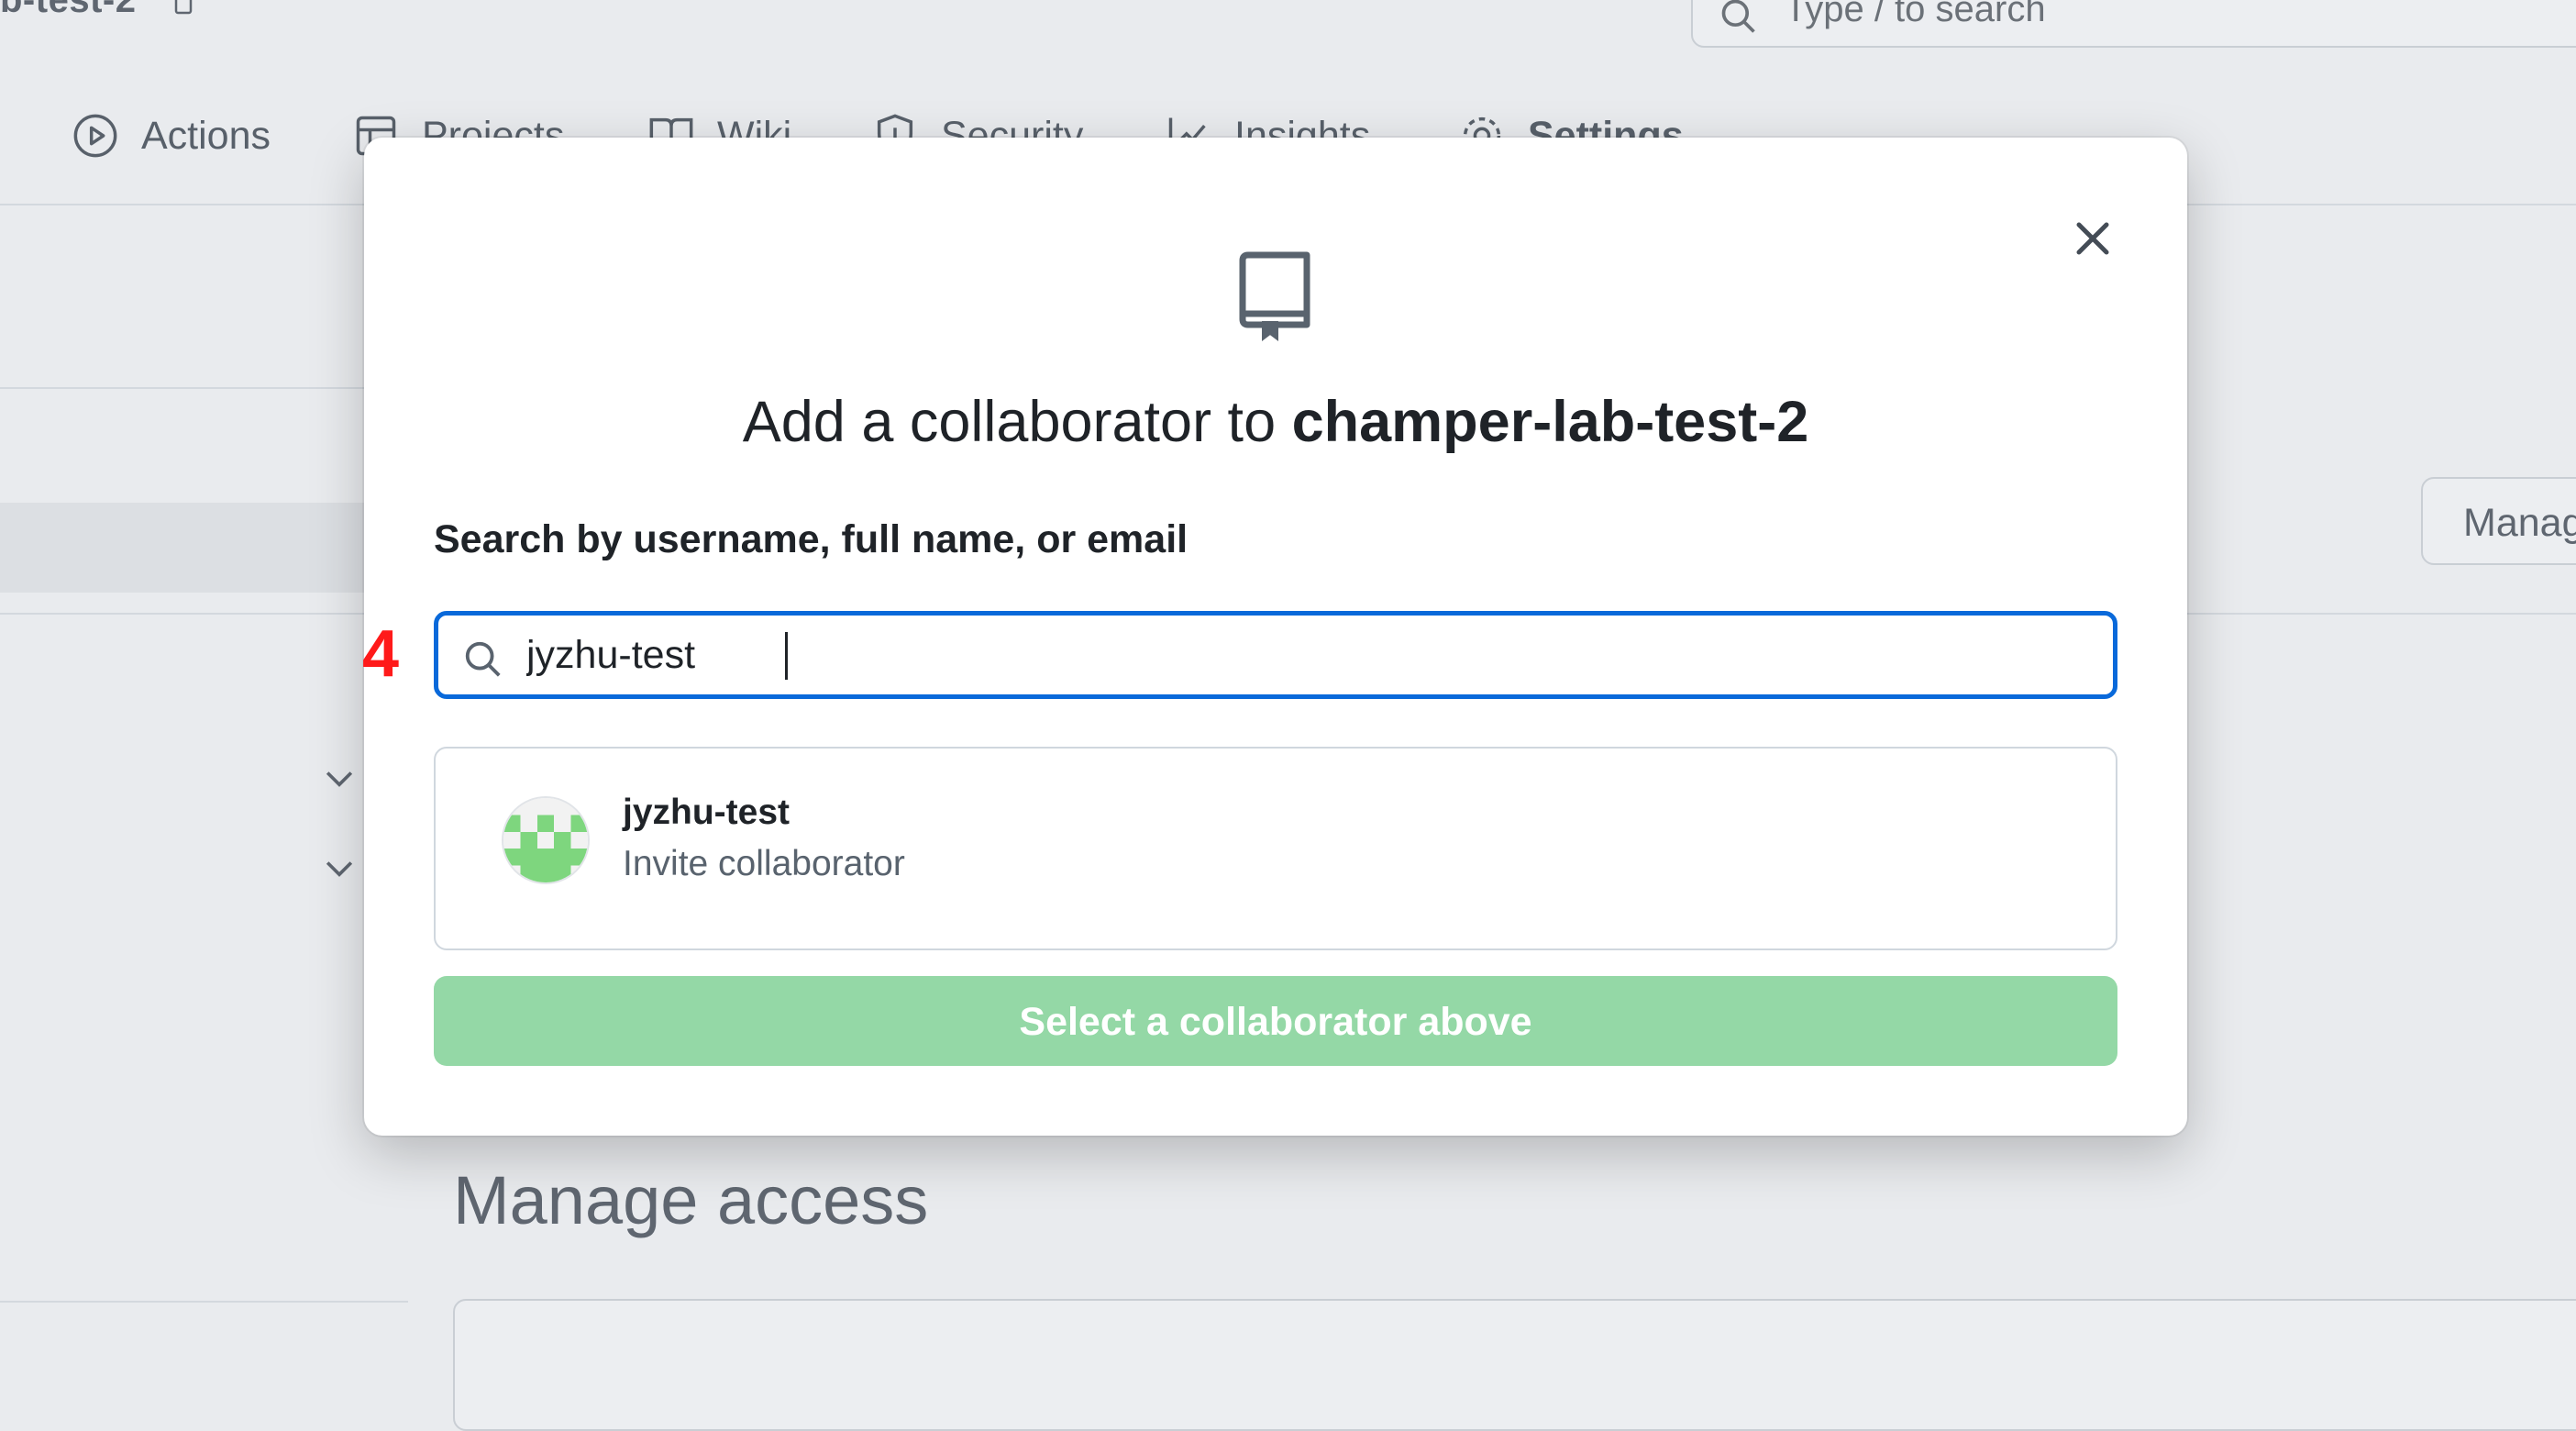 The width and height of the screenshot is (2576, 1431). I want to click on search-label: Search by username, full name, or email, so click(811, 539).